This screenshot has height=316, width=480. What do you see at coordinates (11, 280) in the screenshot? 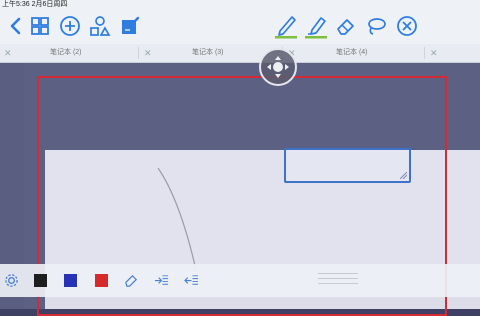
I see `settings-icon` at bounding box center [11, 280].